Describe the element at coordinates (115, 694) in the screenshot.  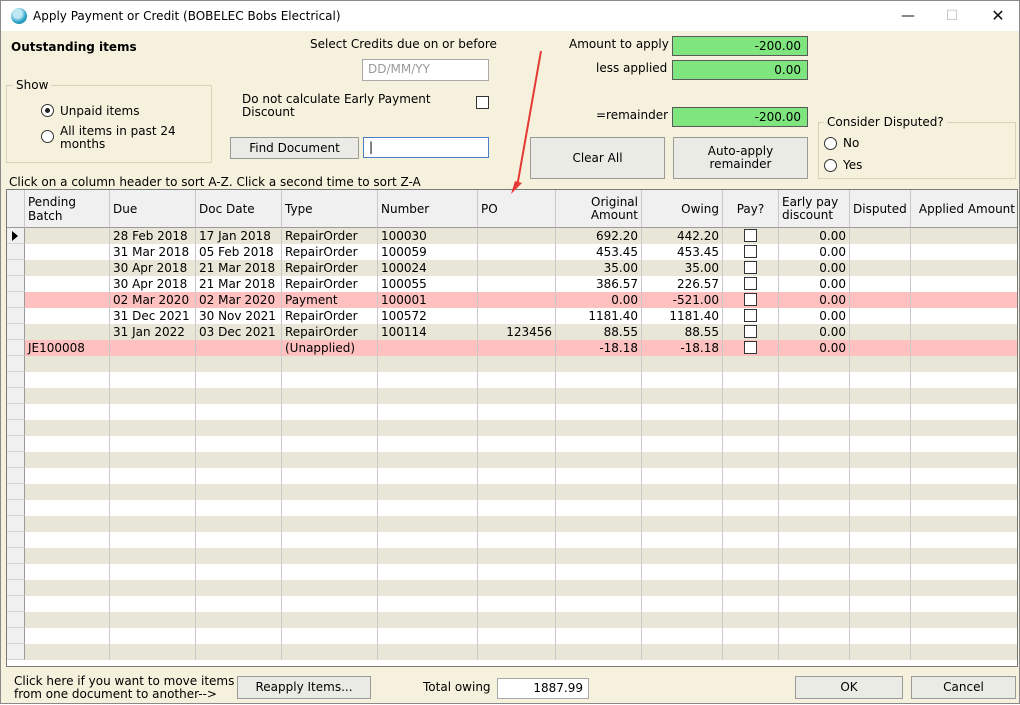
I see `move-items-hint-line2: from one document to another-->` at that location.